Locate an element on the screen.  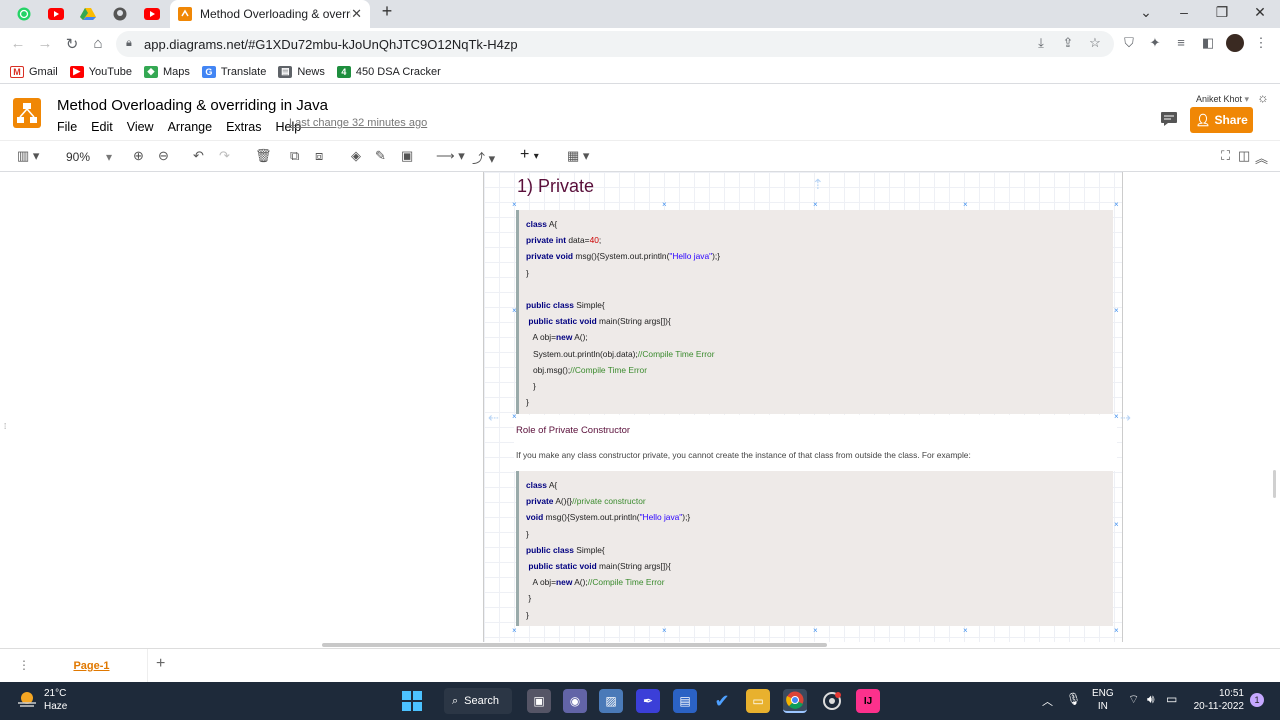
intellij-icon: IJ is located at coordinates (868, 701).